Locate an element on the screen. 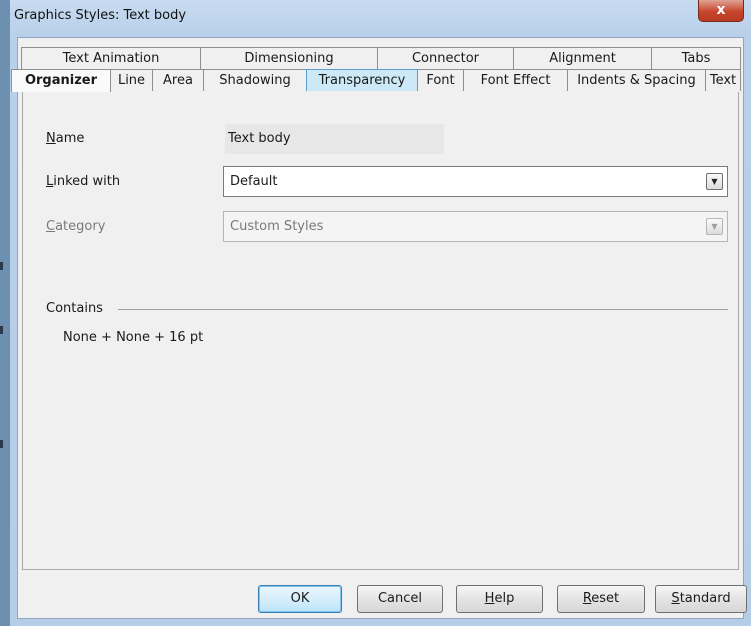 This screenshot has width=751, height=626. tab-line: Line is located at coordinates (131, 80).